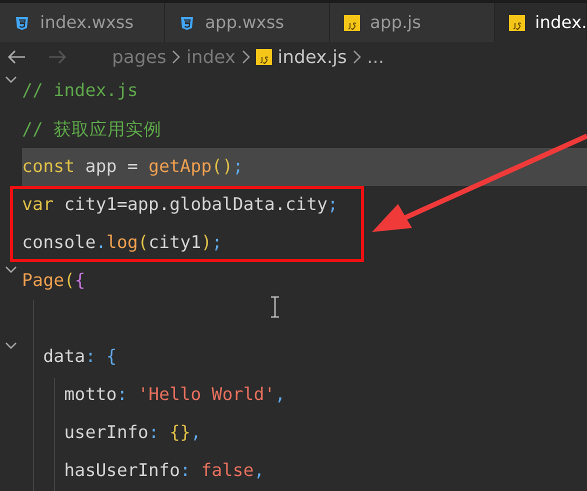  I want to click on code-line: userInfo: {},, so click(132, 433).